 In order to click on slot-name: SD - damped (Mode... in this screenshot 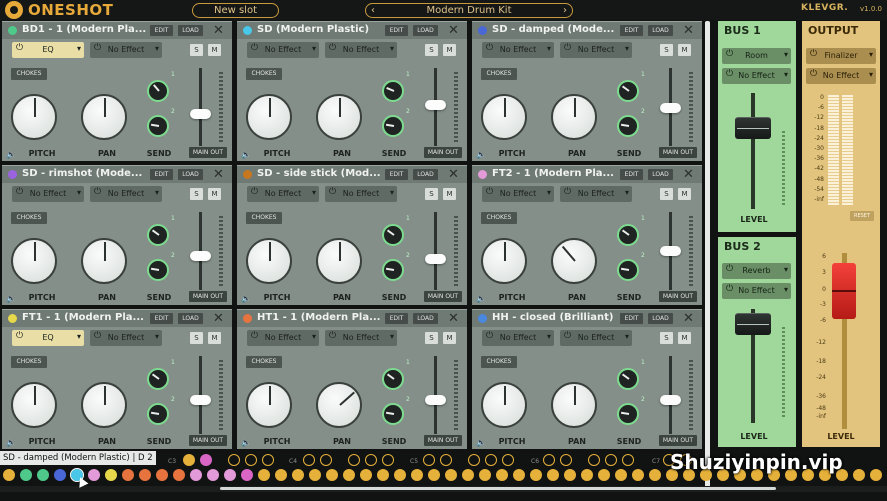, I will do `click(554, 29)`.